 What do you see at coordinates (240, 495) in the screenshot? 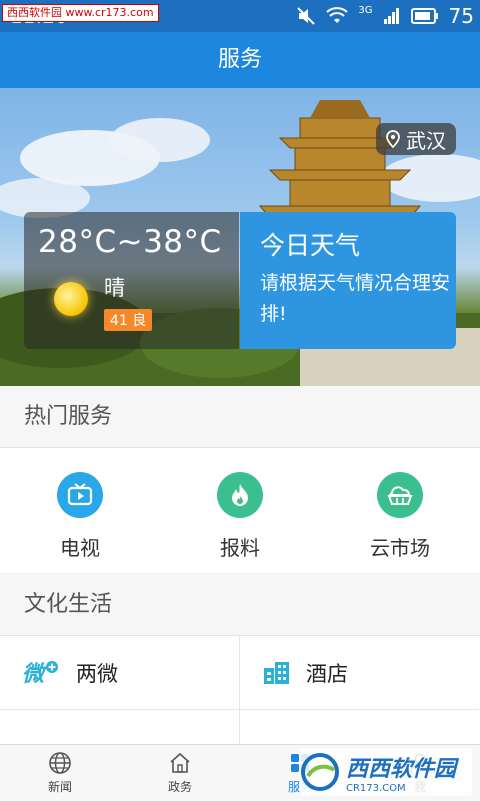
I see `flame-icon` at bounding box center [240, 495].